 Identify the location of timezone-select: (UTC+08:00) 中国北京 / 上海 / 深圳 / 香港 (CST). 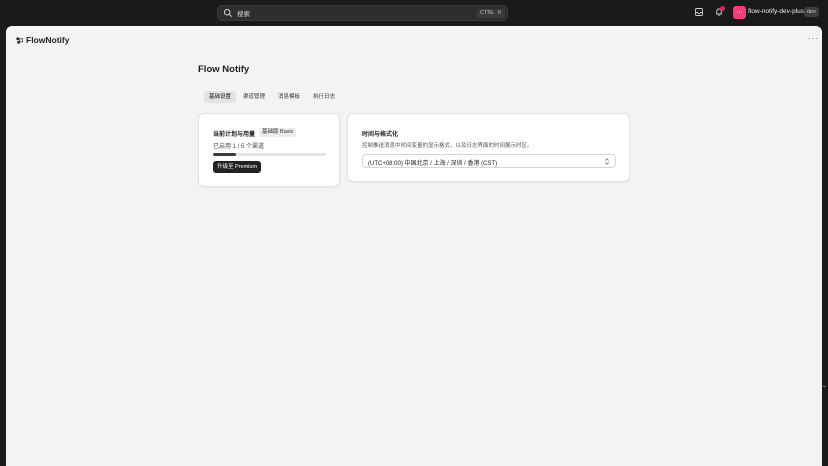
(489, 161).